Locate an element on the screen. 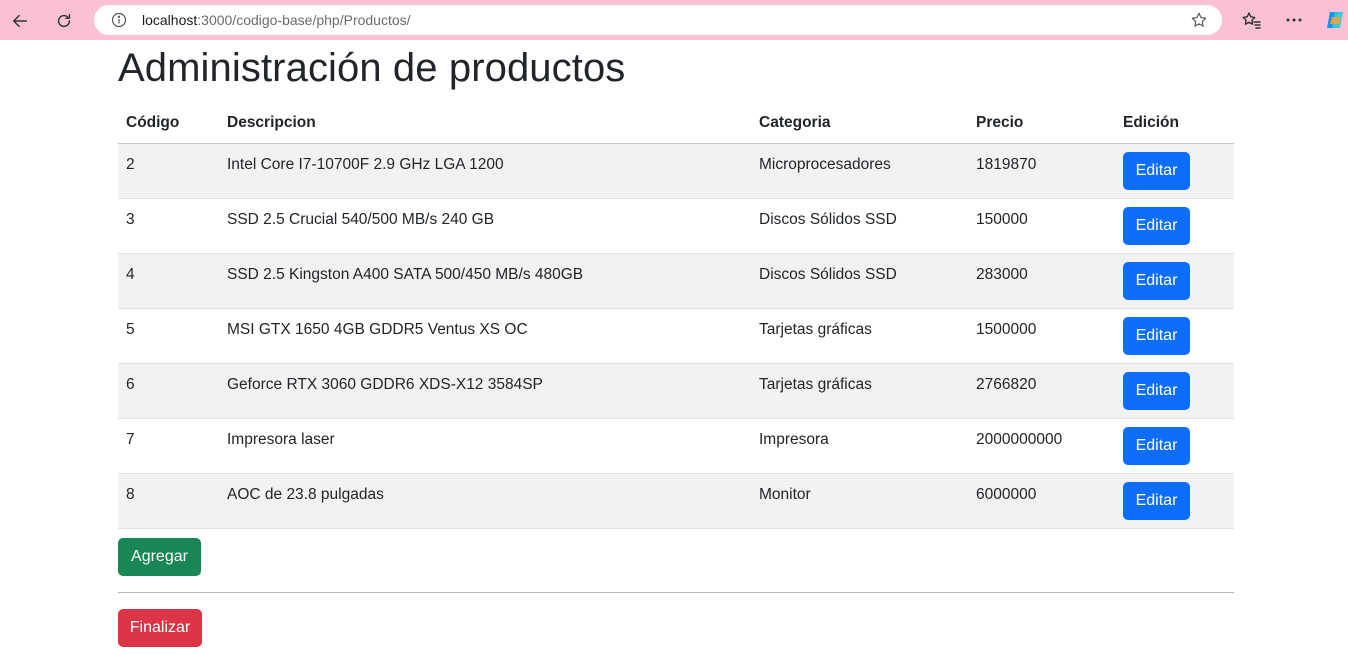 This screenshot has height=655, width=1348. cell-price: 1500000 is located at coordinates (1041, 336).